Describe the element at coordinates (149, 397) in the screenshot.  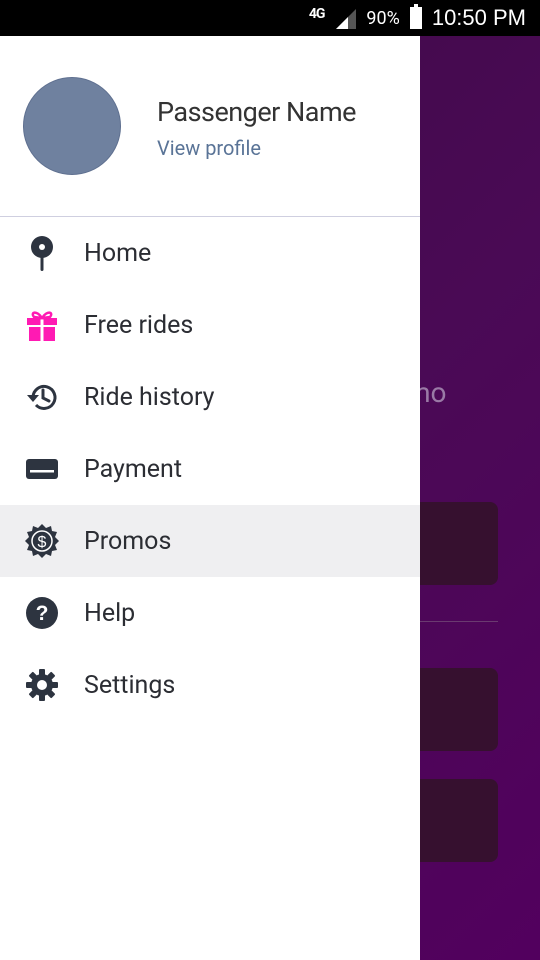
I see `menu-item-label: Ride history` at that location.